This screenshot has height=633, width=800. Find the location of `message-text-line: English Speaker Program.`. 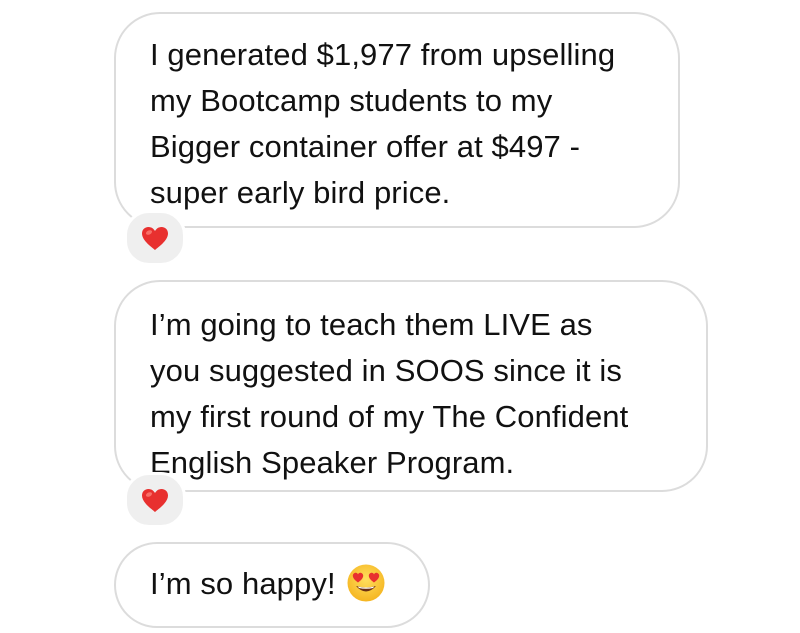

message-text-line: English Speaker Program. is located at coordinates (332, 462).